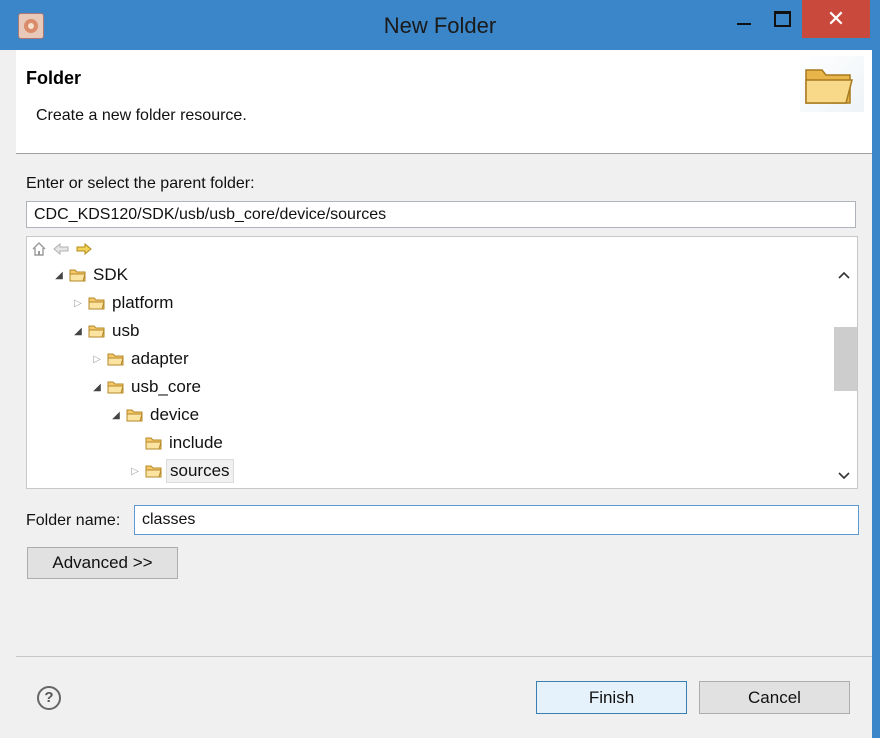 The height and width of the screenshot is (738, 880). Describe the element at coordinates (91, 275) in the screenshot. I see `tree-item-sdk: ◢ SDK` at that location.